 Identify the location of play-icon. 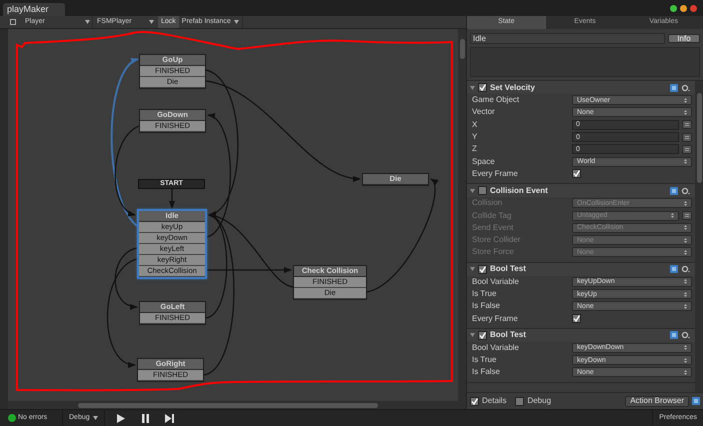
(120, 418).